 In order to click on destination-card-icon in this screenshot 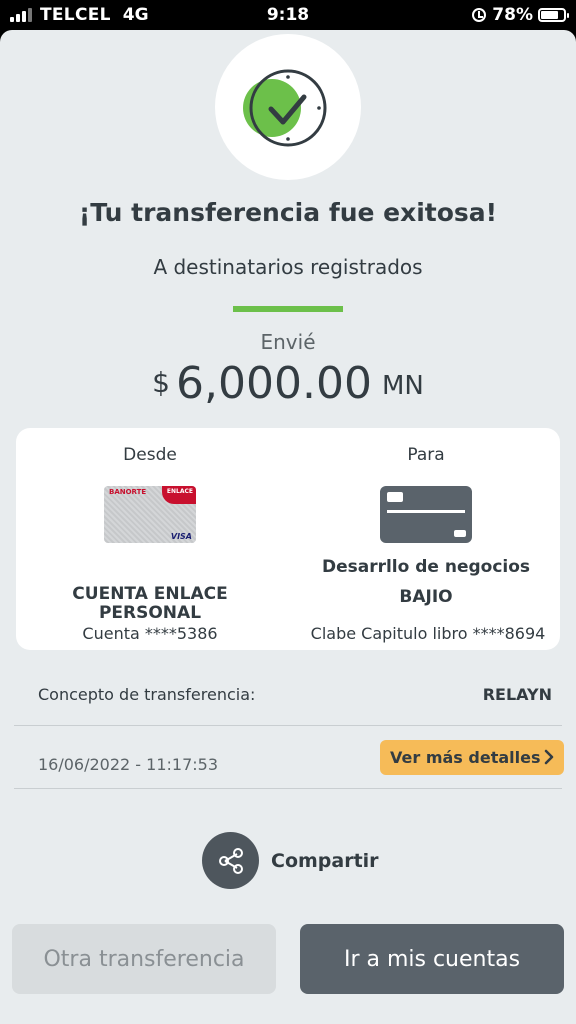, I will do `click(426, 514)`.